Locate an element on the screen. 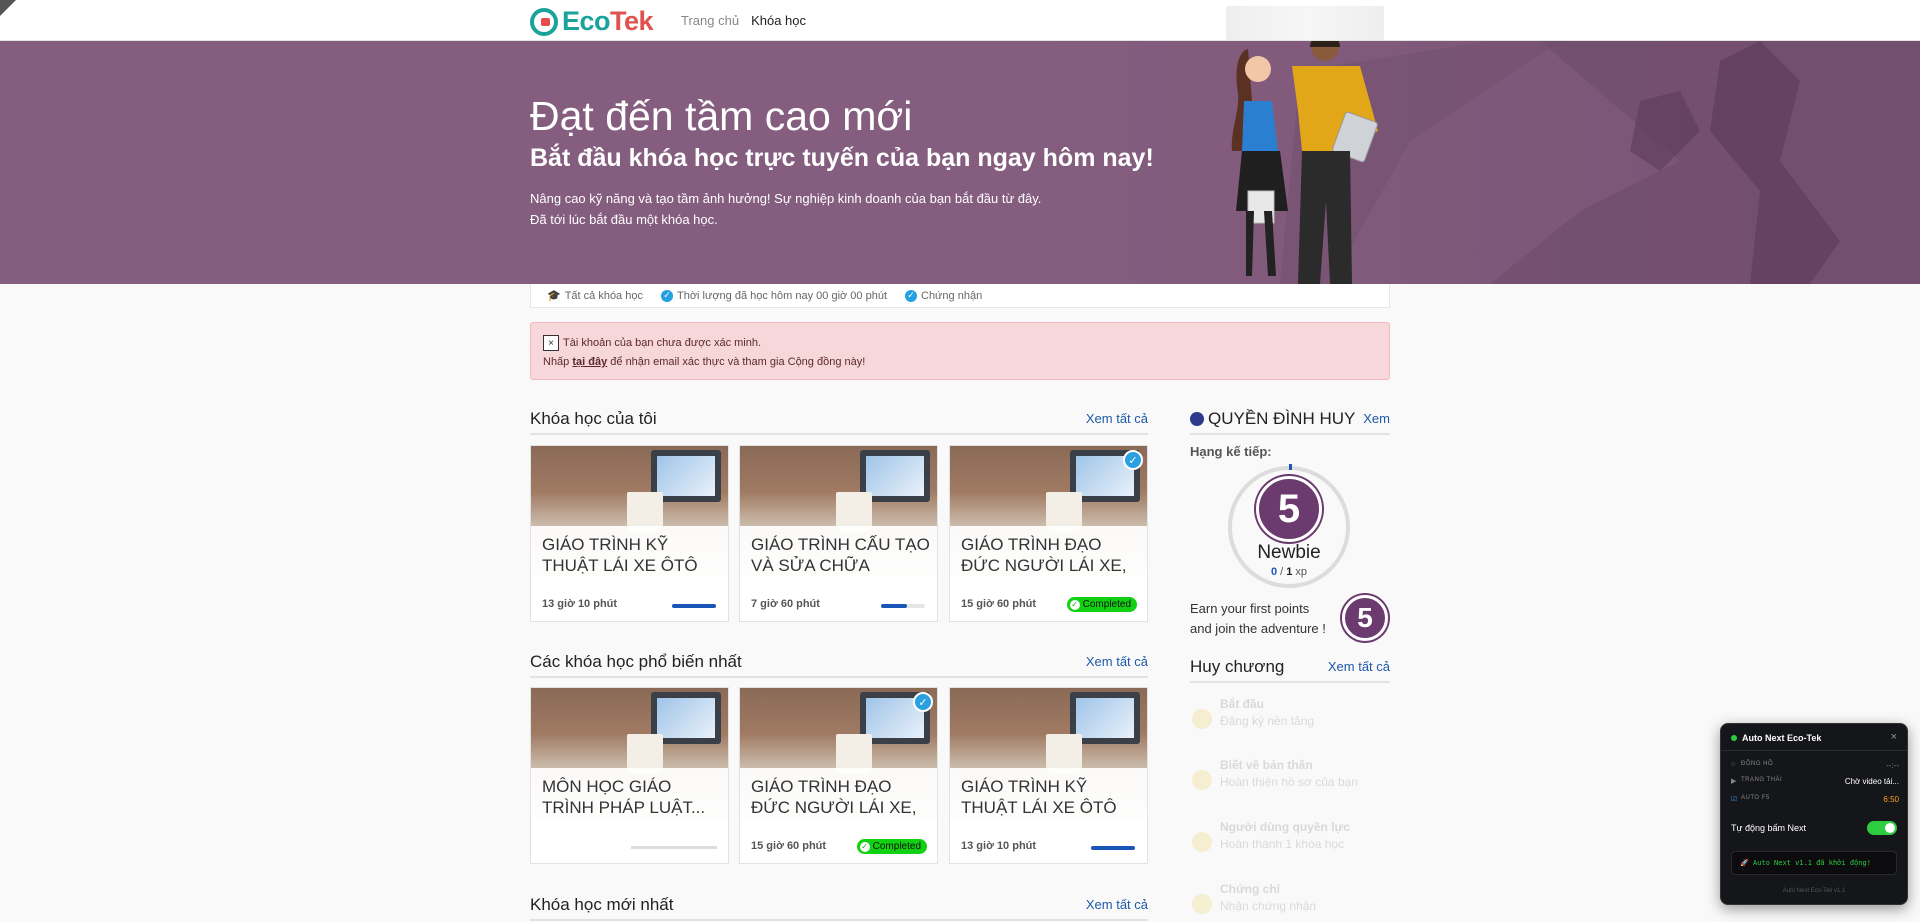 The image size is (1920, 922). profile-header: QUYỀN ĐÌNH HUY Xem is located at coordinates (1290, 420).